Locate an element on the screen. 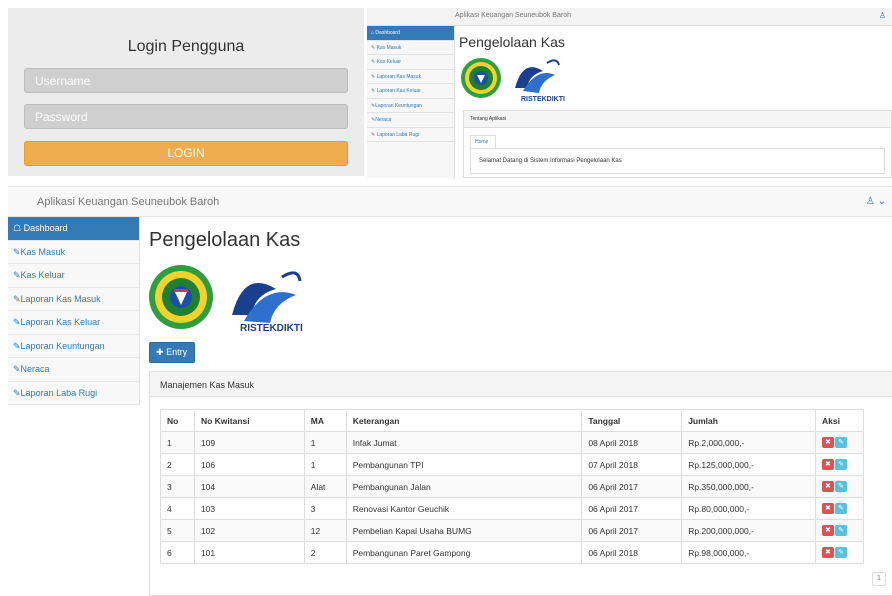 This screenshot has width=892, height=596. sidebar-item-neraca: ✎Neraca is located at coordinates (73, 370).